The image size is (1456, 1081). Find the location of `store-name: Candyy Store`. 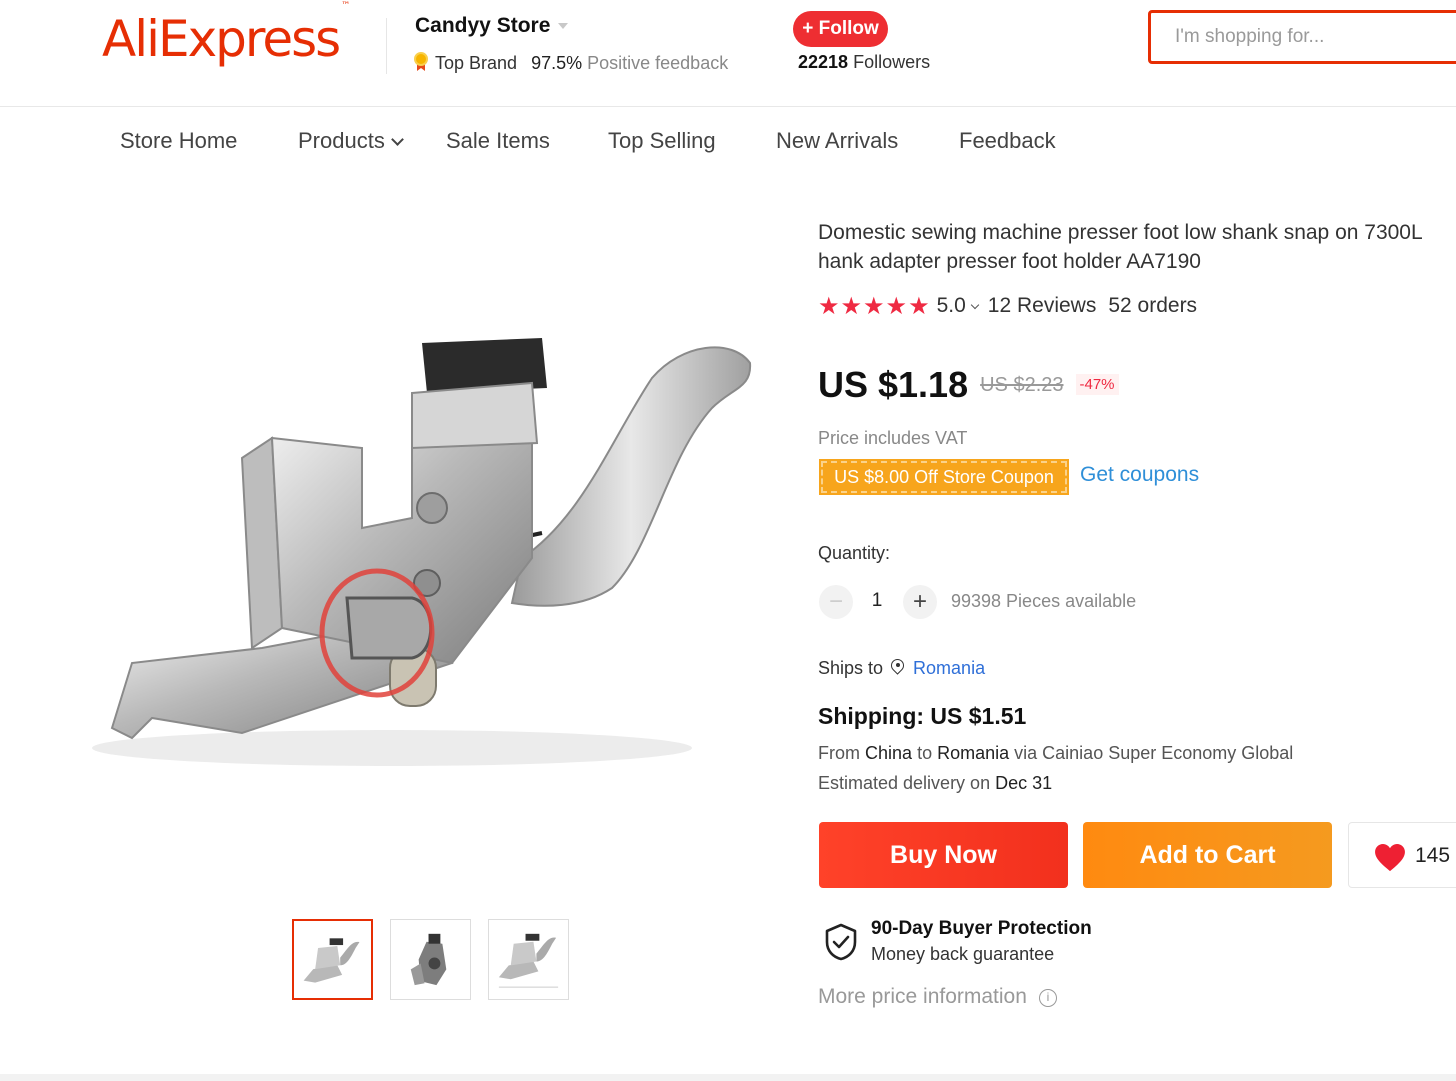

store-name: Candyy Store is located at coordinates (492, 26).